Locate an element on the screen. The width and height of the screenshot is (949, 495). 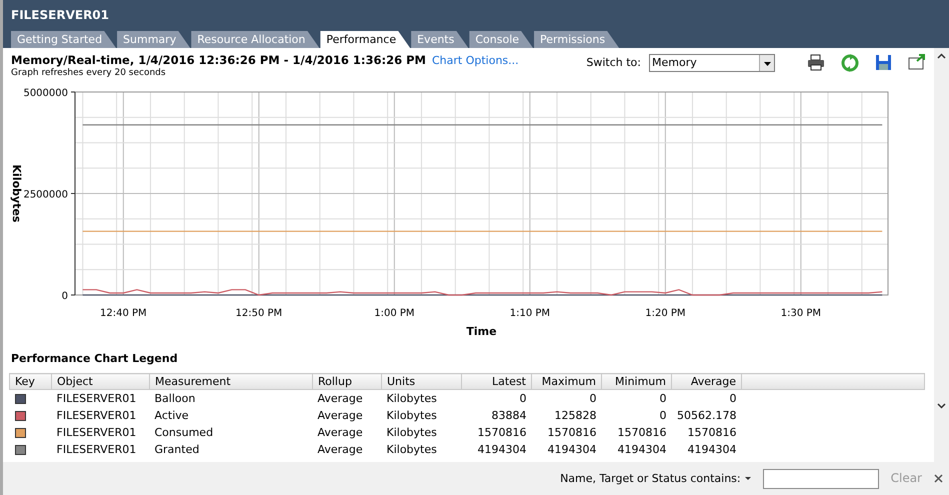
switch-label: Switch to: is located at coordinates (613, 63).